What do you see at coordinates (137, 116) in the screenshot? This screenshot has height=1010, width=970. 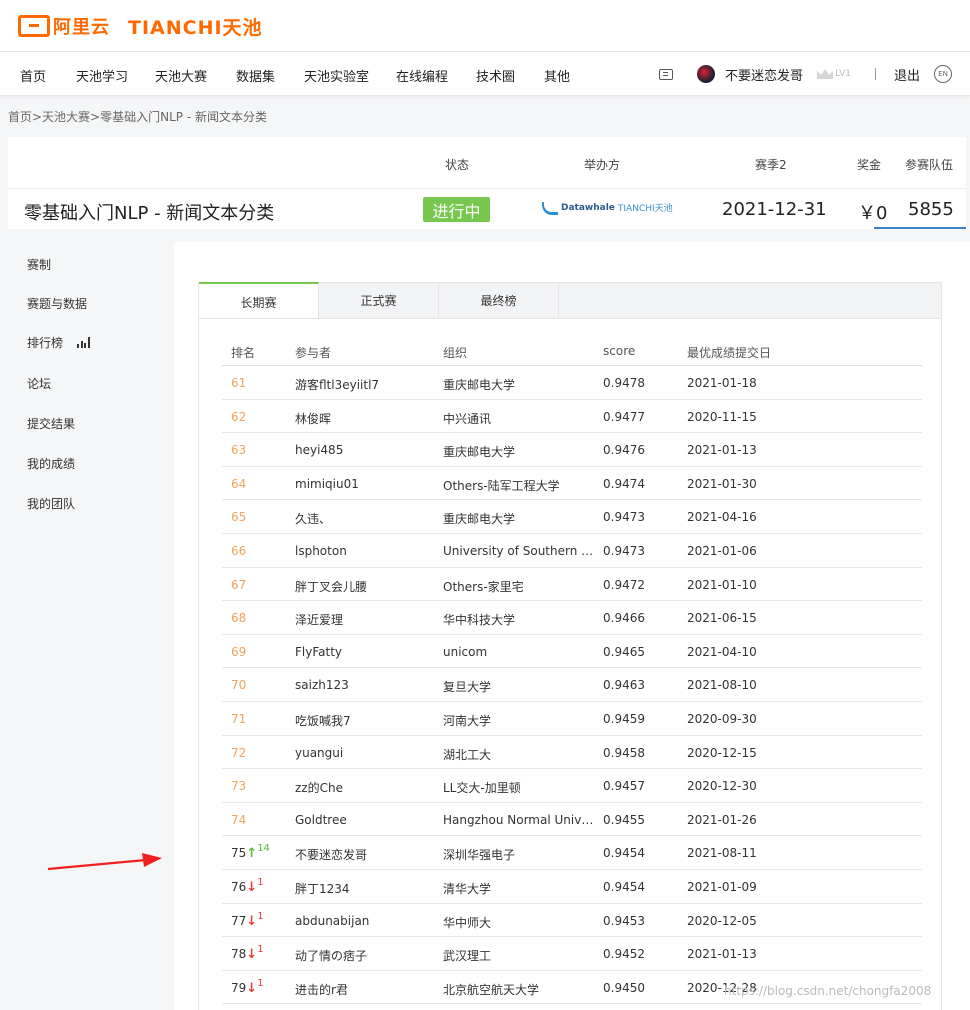 I see `breadcrumb: 首页>天池大赛>零基础入门NLP - 新闻文本分类` at bounding box center [137, 116].